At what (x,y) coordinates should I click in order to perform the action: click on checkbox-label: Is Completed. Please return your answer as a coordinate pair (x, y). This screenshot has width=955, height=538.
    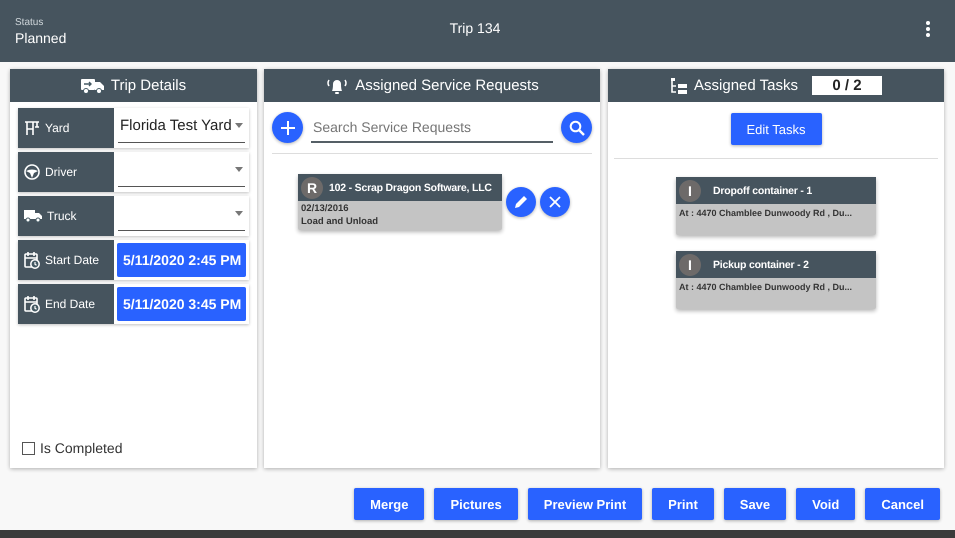
    Looking at the image, I should click on (81, 448).